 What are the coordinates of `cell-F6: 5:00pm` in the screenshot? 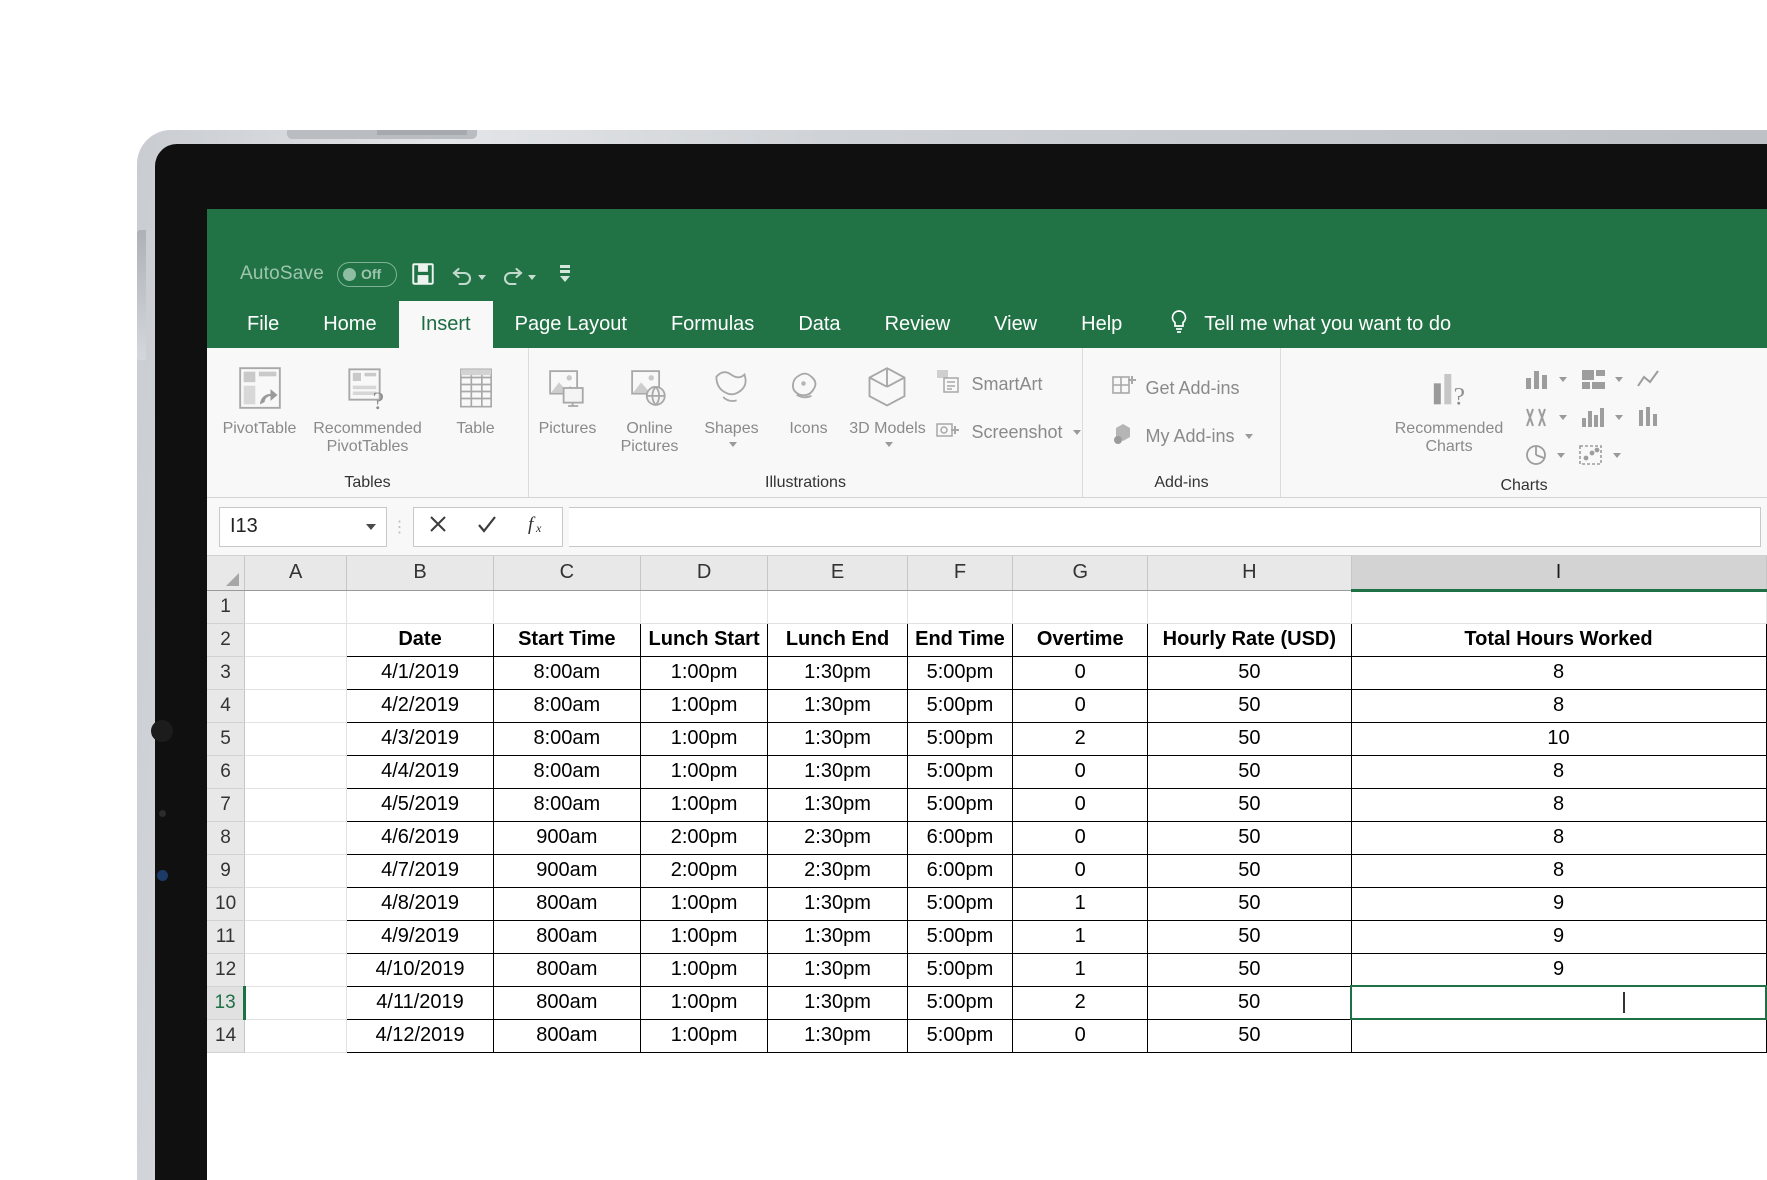 It's located at (960, 771).